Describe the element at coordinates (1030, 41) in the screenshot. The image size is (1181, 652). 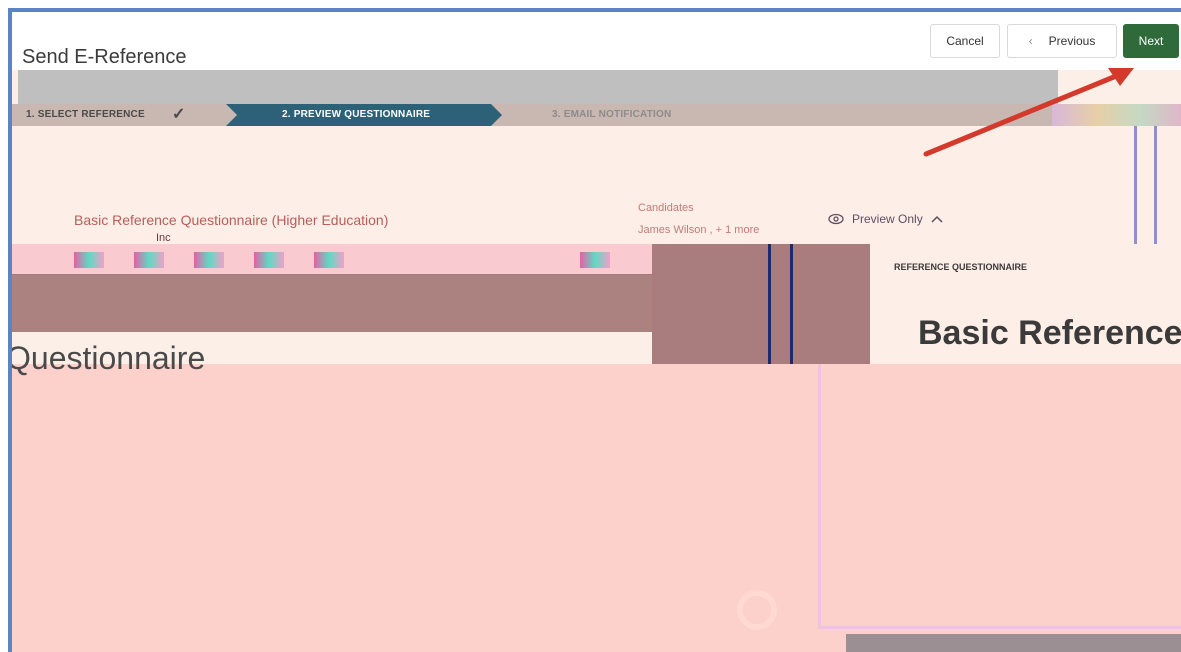
I see `chevron-left-icon: ‹` at that location.